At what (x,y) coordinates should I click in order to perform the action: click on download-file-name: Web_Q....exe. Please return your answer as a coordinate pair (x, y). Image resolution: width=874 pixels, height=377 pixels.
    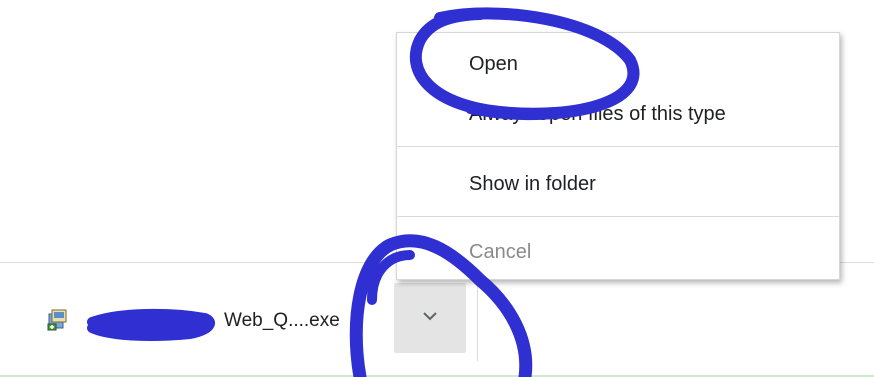
    Looking at the image, I should click on (282, 320).